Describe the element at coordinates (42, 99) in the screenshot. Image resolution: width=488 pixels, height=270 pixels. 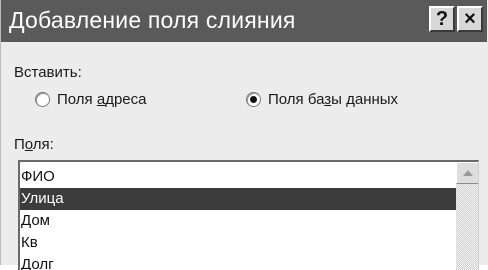
I see `radio-unchecked-icon` at that location.